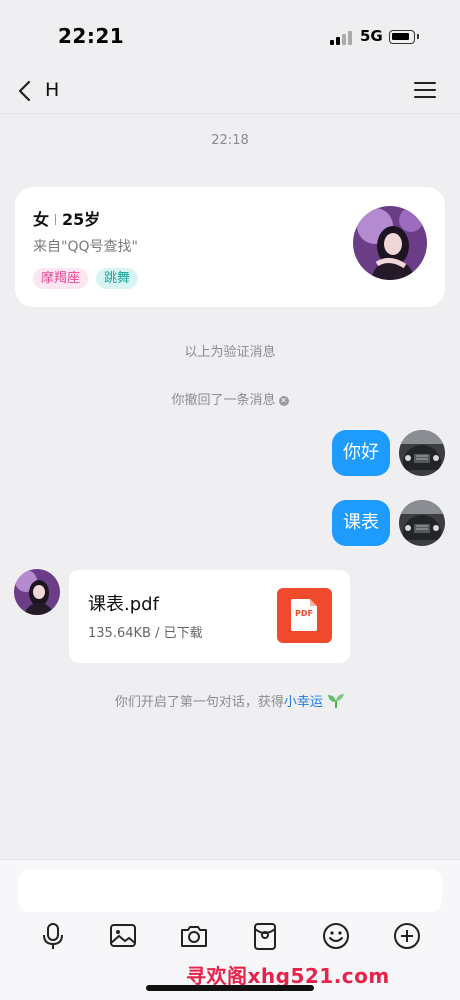  What do you see at coordinates (52, 90) in the screenshot?
I see `chat-title: H` at bounding box center [52, 90].